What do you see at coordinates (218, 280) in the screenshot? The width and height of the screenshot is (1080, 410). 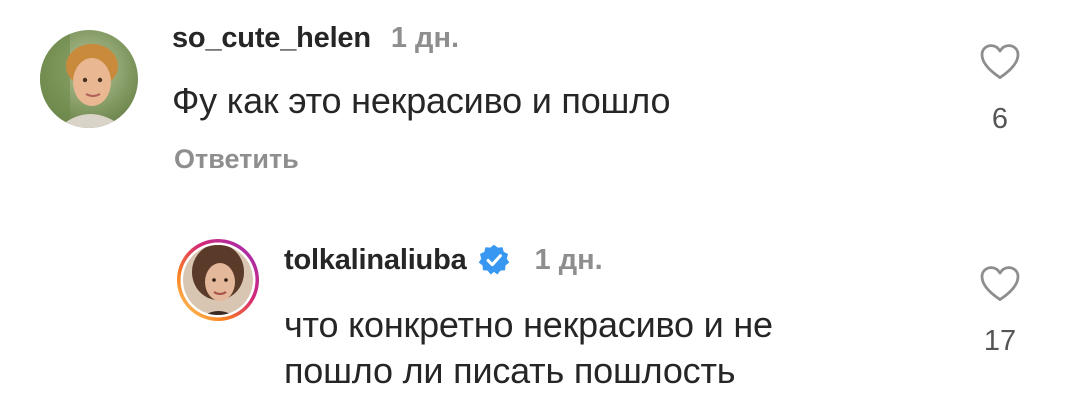 I see `avatar-story-ring` at bounding box center [218, 280].